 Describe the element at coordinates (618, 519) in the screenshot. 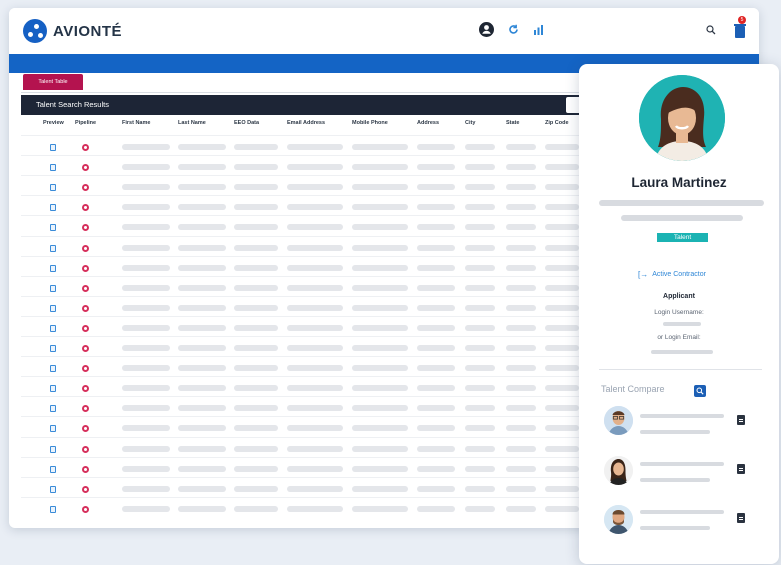

I see `man-beard-avatar` at that location.